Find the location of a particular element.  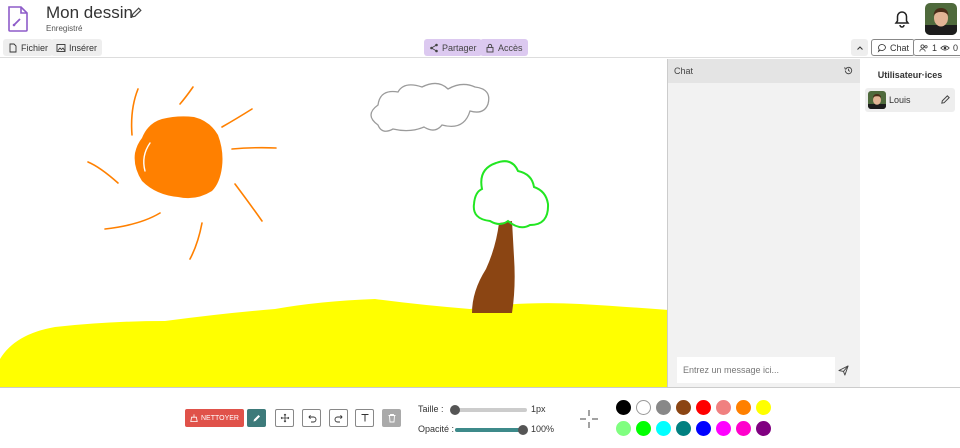

header: Mon dessin Enregistré is located at coordinates (480, 19).